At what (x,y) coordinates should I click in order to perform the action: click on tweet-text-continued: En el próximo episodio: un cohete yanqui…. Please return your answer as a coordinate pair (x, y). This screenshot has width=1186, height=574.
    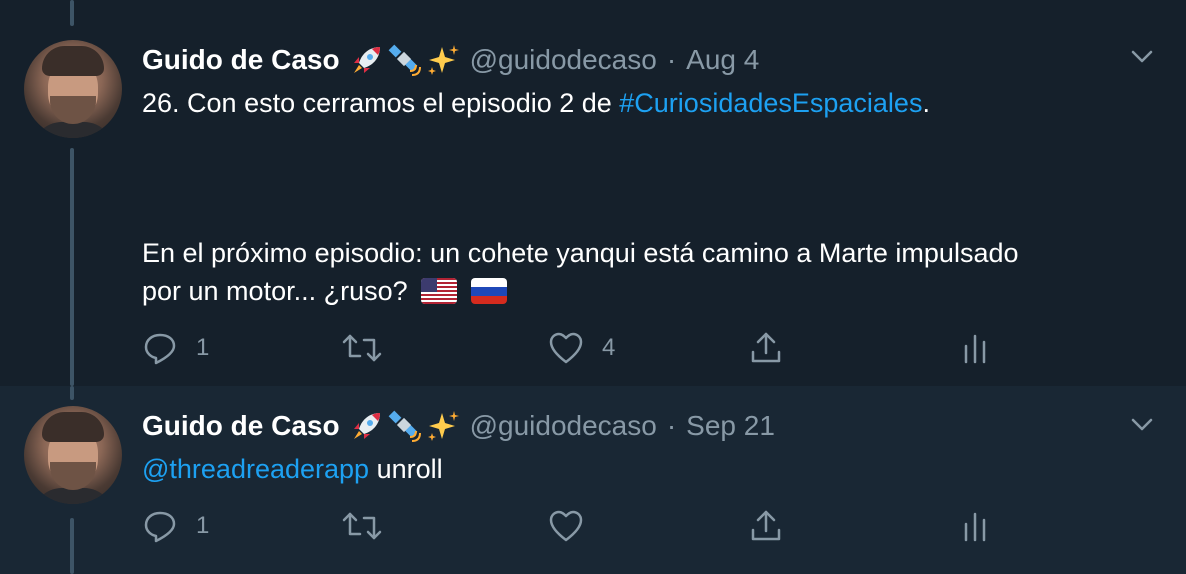
    Looking at the image, I should click on (647, 272).